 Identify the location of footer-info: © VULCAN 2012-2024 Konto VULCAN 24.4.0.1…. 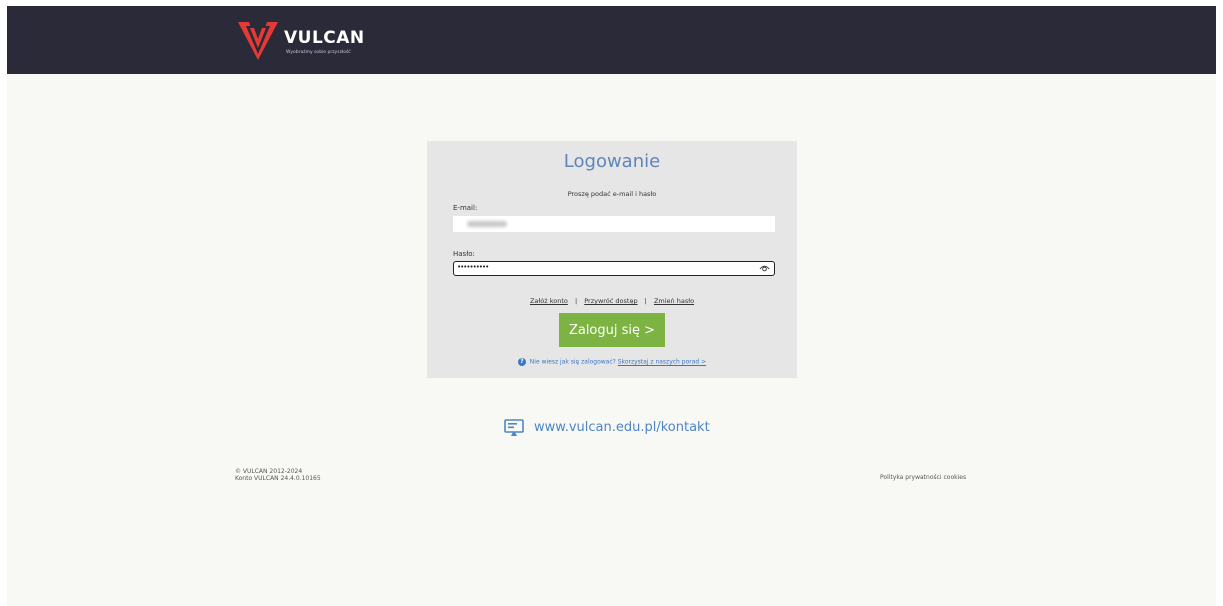
(278, 475).